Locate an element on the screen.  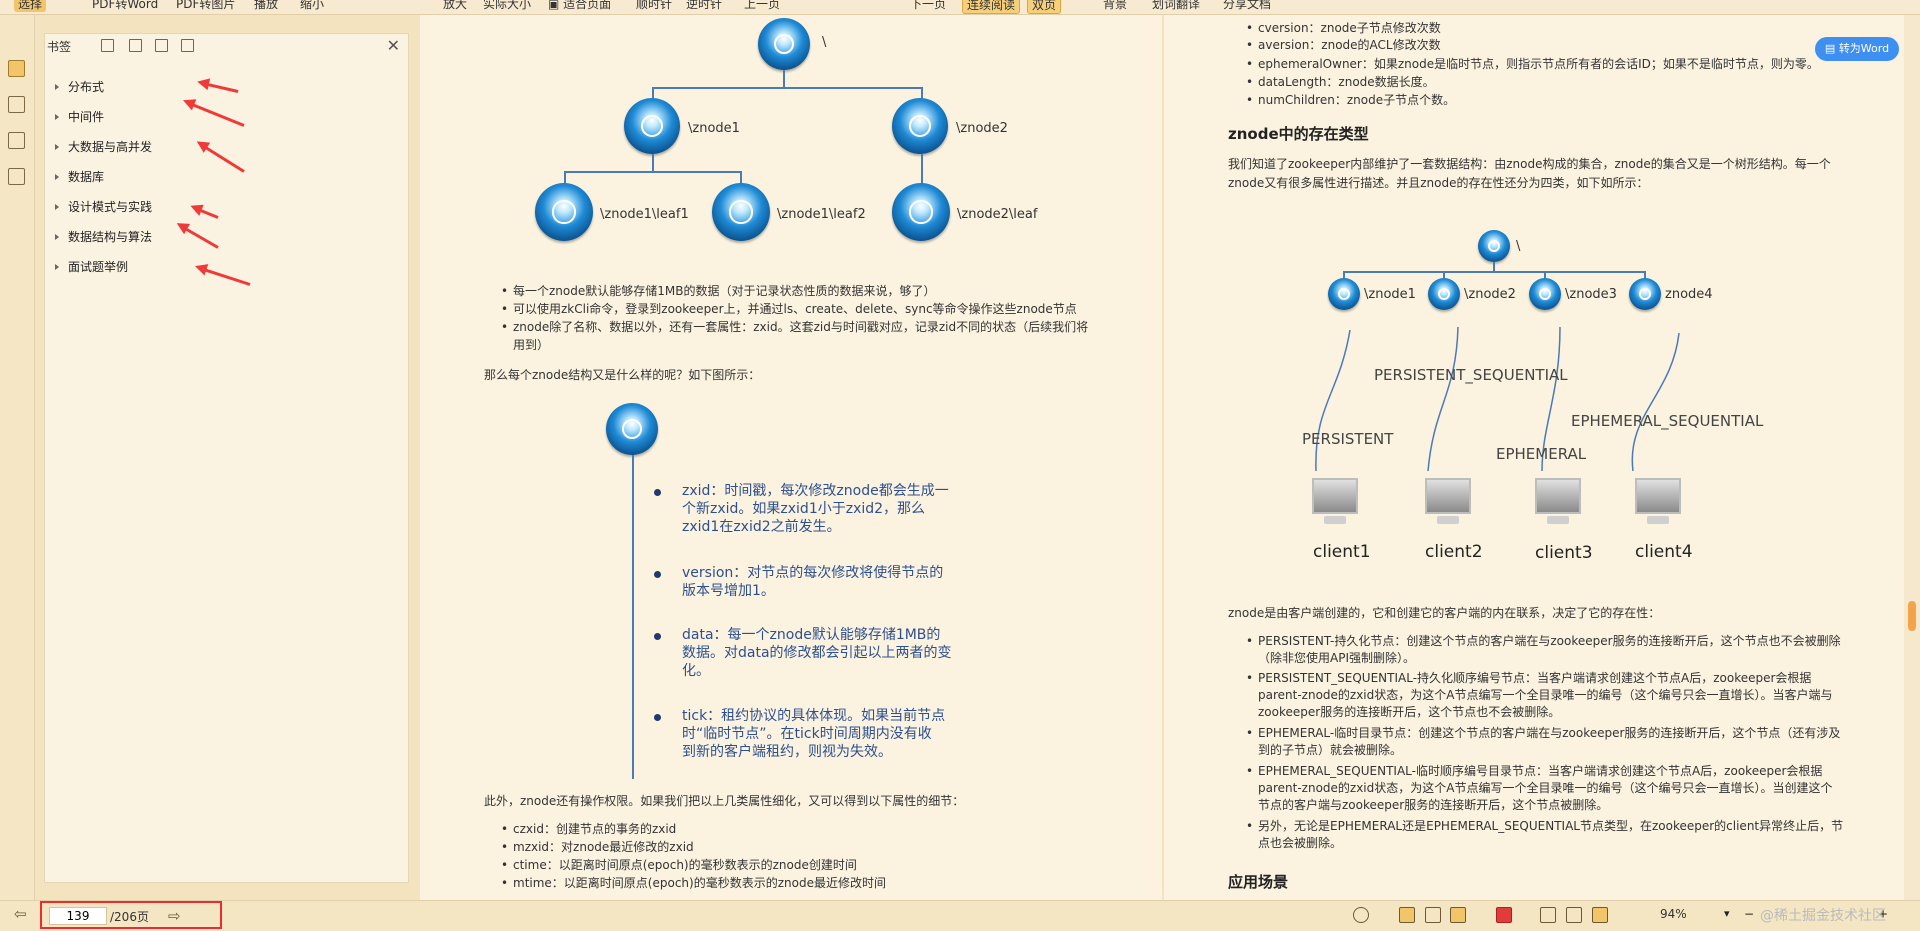
translate-button: 划词翻译 is located at coordinates (1176, 6).